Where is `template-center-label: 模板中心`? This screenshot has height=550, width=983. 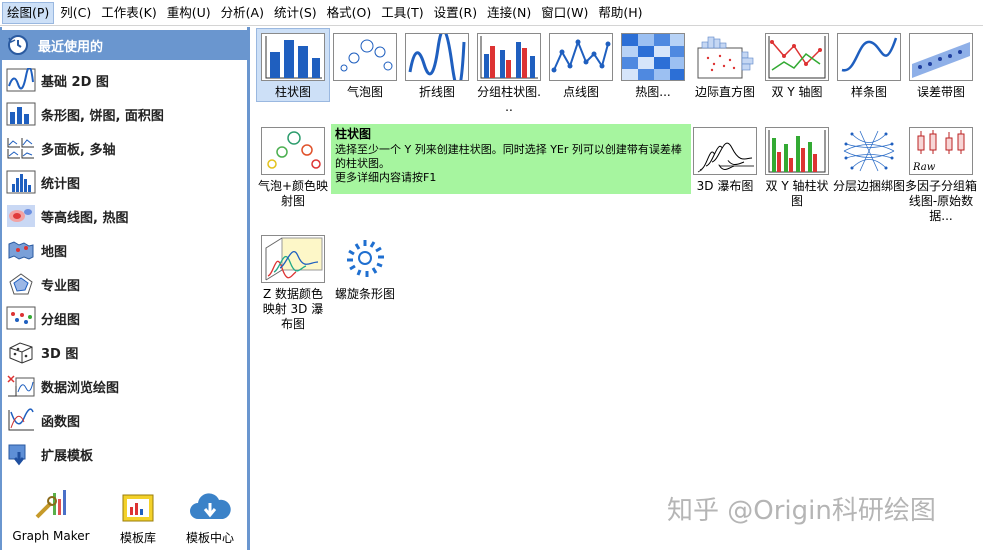
template-center-label: 模板中心 is located at coordinates (209, 538).